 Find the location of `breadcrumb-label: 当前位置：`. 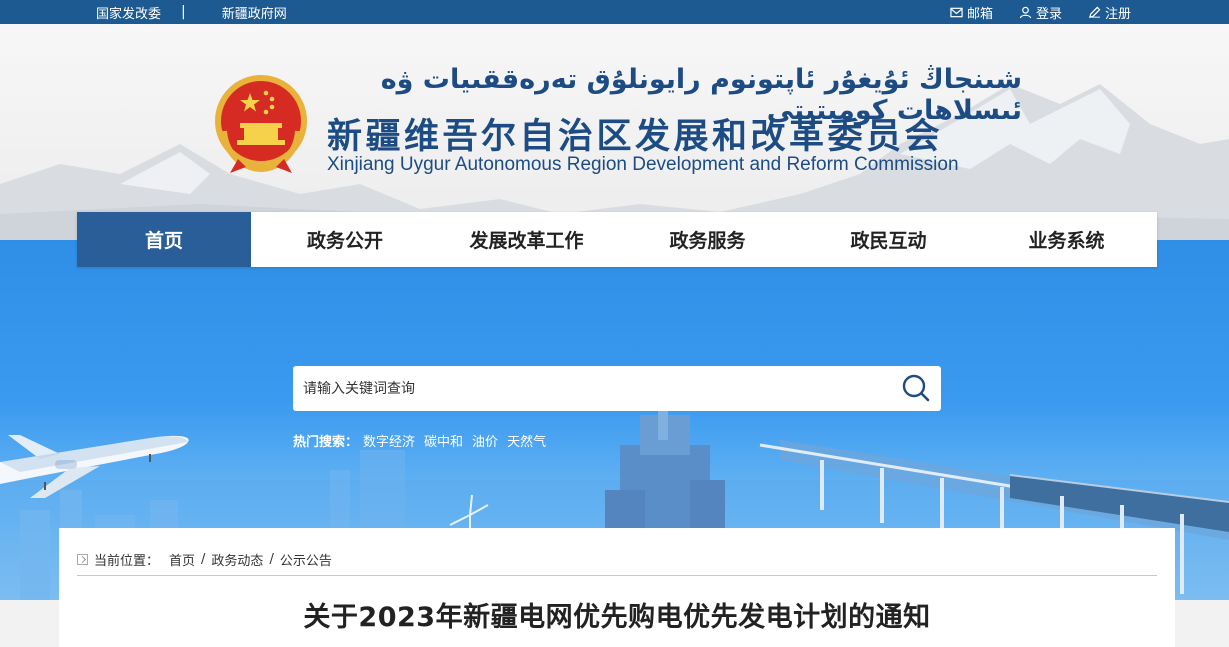

breadcrumb-label: 当前位置： is located at coordinates (127, 561).